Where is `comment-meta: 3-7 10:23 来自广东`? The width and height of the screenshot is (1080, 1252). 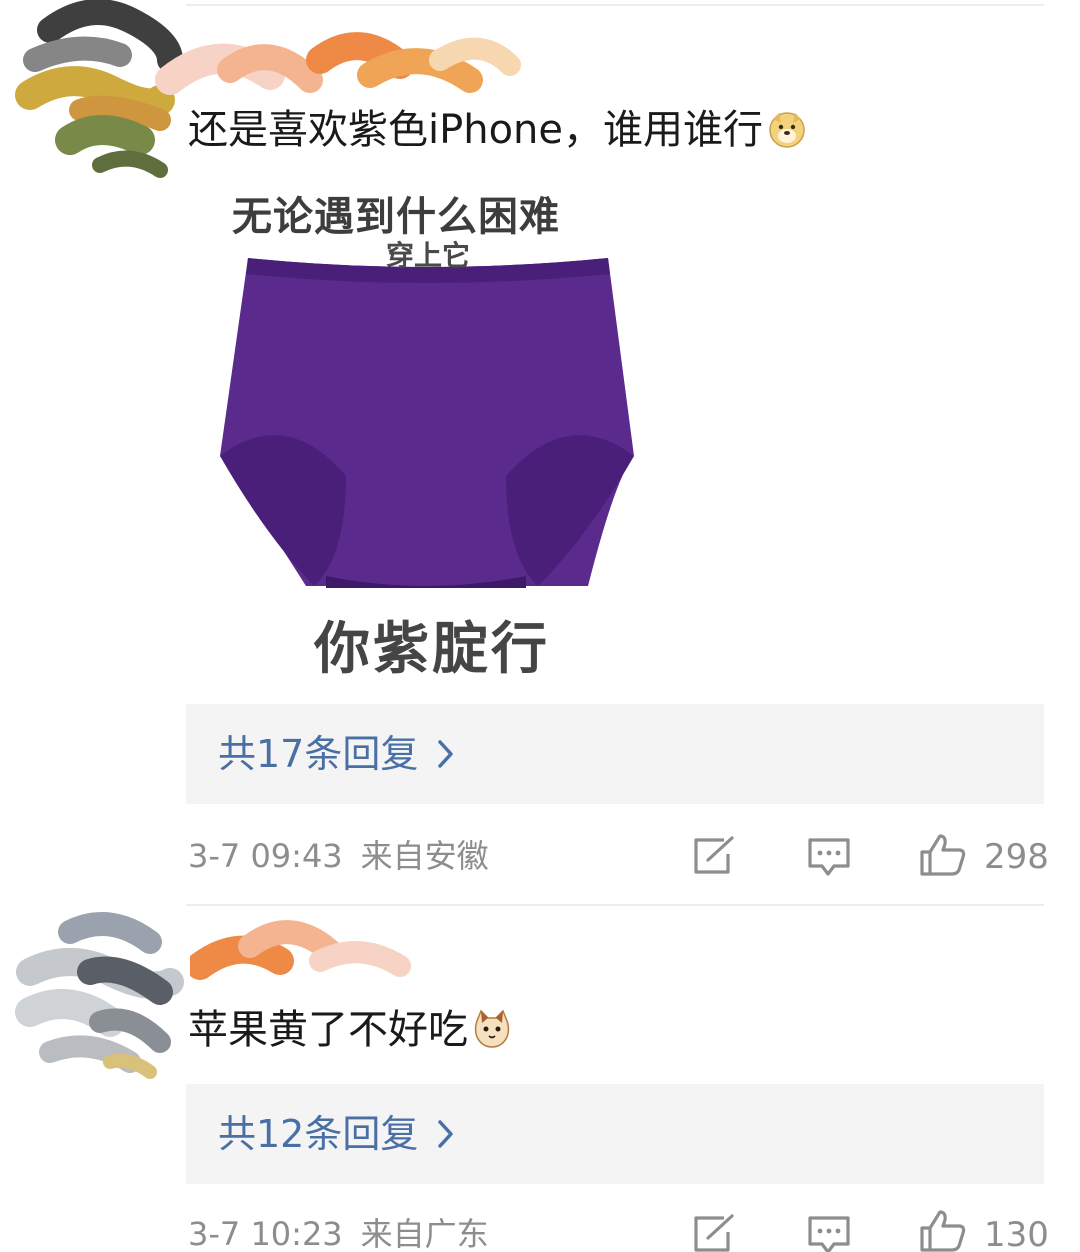
comment-meta: 3-7 10:23 来自广东 is located at coordinates (338, 1233).